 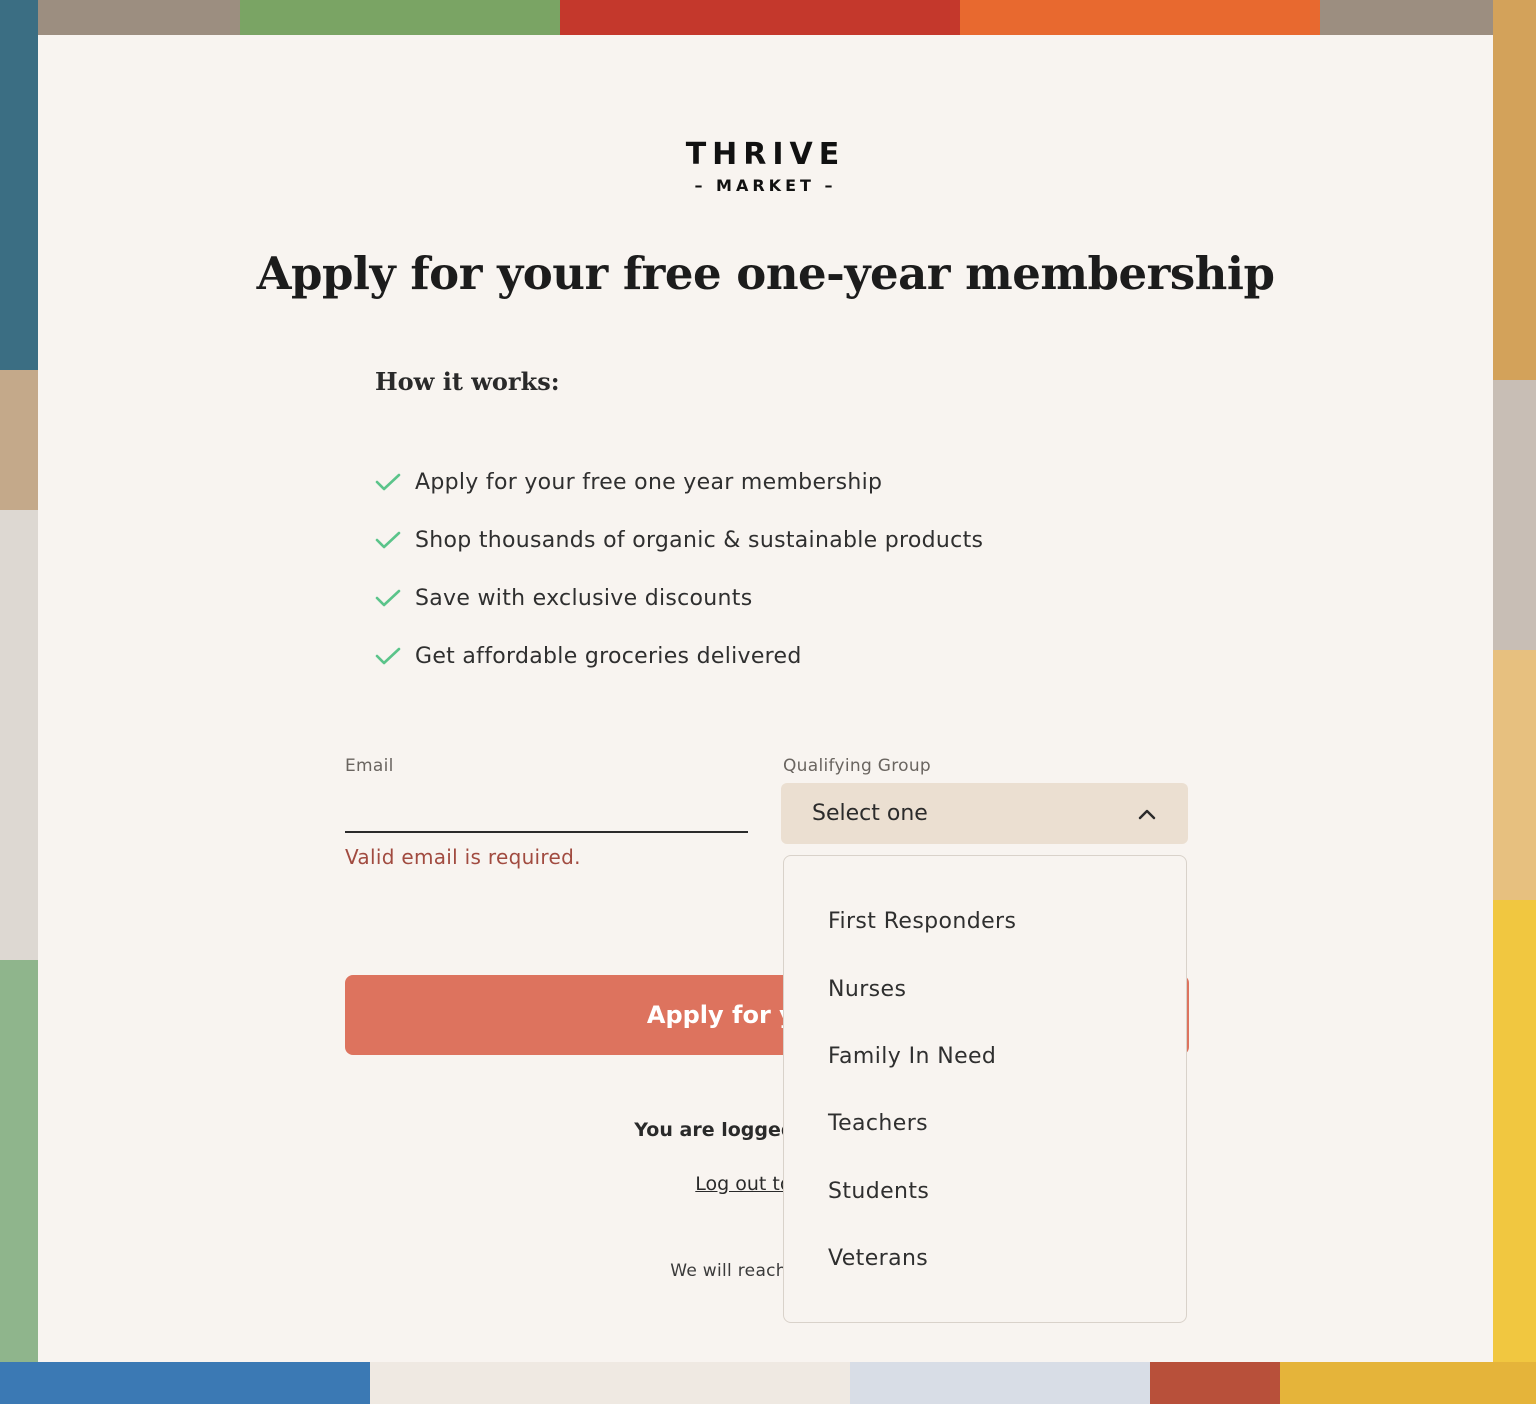 What do you see at coordinates (765, 154) in the screenshot?
I see `logo-wordmark-top: THRIVE` at bounding box center [765, 154].